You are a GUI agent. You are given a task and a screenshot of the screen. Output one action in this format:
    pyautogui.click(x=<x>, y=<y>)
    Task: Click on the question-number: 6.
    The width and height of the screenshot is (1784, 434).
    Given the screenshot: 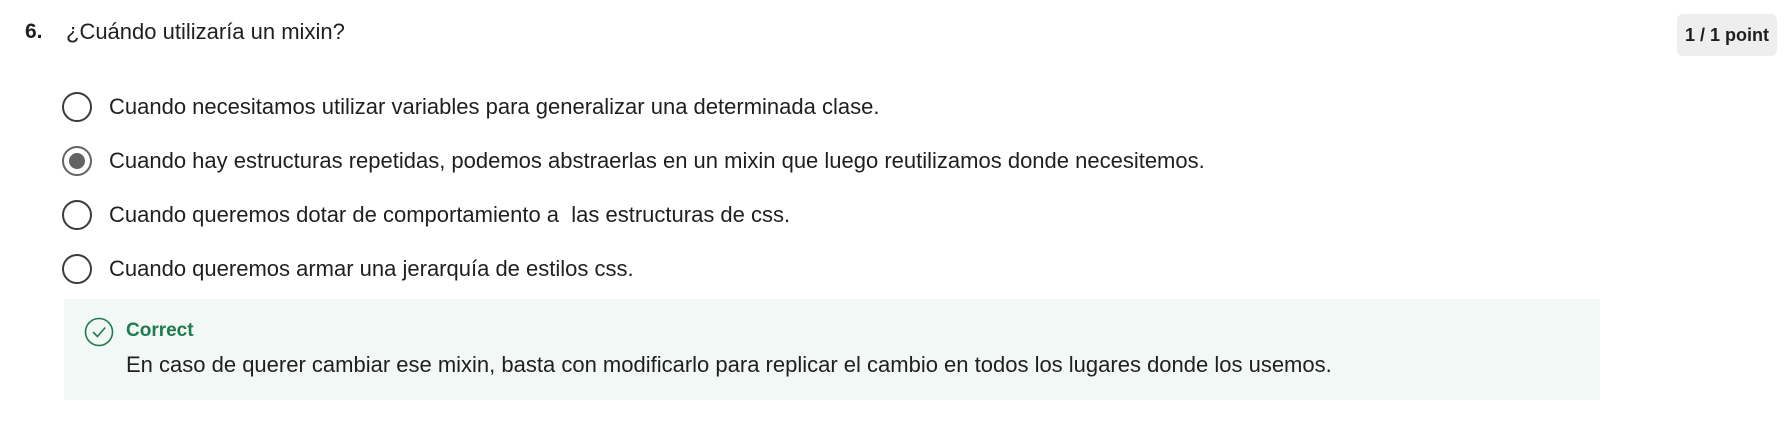 What is the action you would take?
    pyautogui.click(x=34, y=31)
    